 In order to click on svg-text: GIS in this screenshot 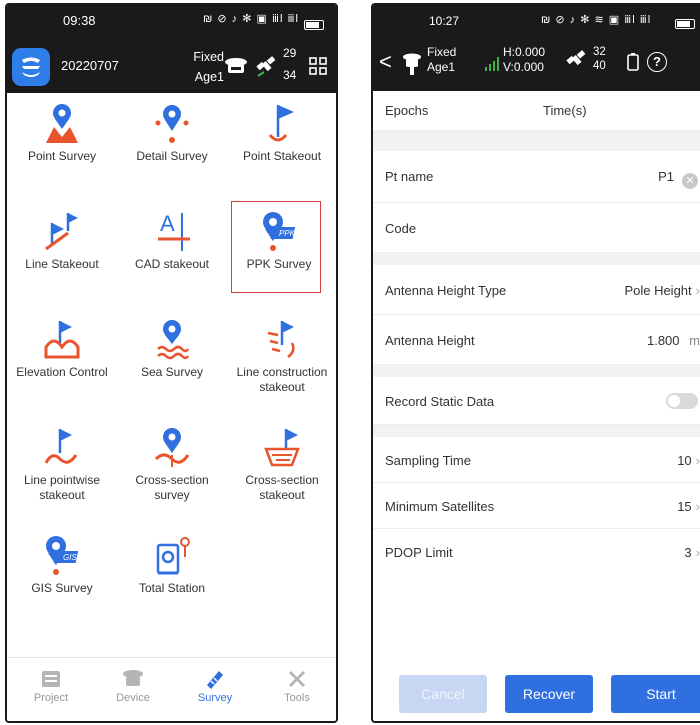, I will do `click(70, 557)`.